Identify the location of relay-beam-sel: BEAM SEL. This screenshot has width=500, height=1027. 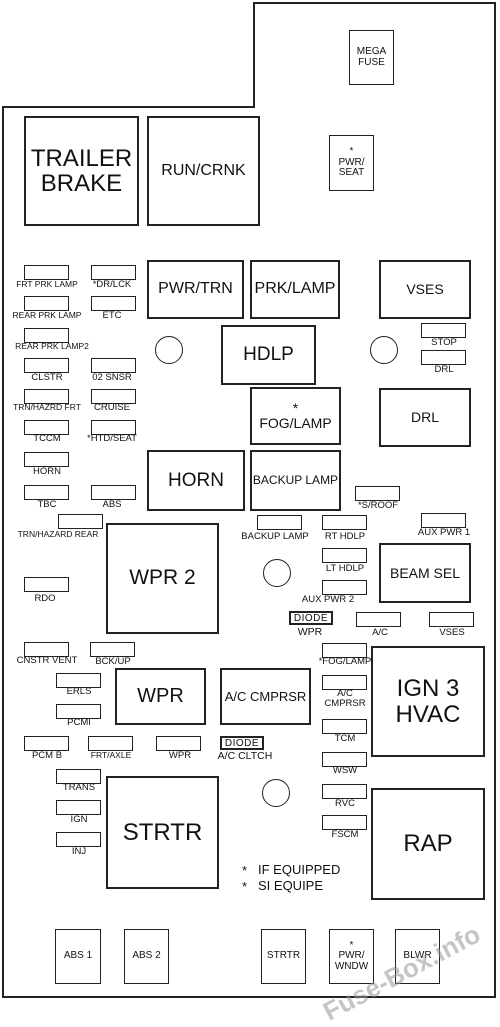
(425, 573).